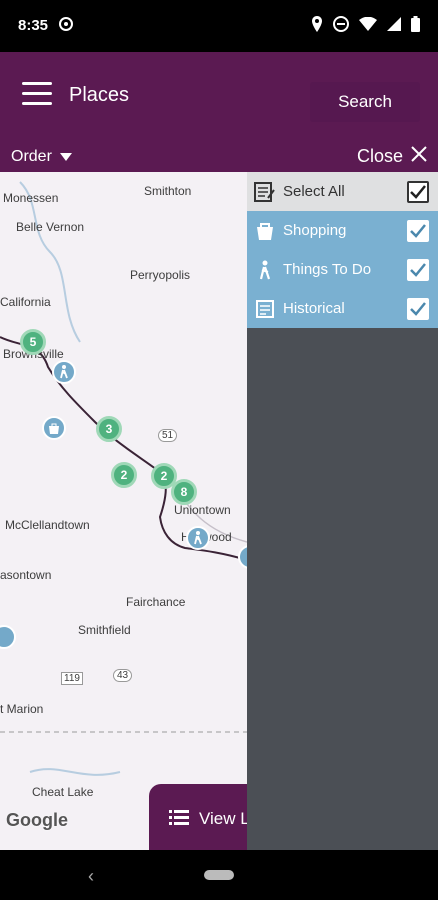  Describe the element at coordinates (341, 26) in the screenshot. I see `dnd-icon` at that location.